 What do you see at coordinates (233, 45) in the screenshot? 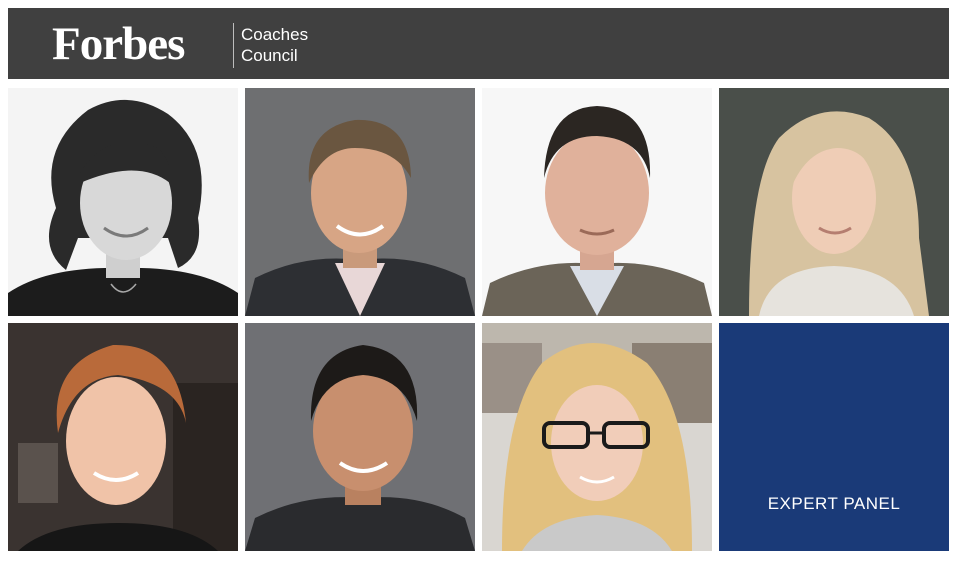
I see `header-divider` at bounding box center [233, 45].